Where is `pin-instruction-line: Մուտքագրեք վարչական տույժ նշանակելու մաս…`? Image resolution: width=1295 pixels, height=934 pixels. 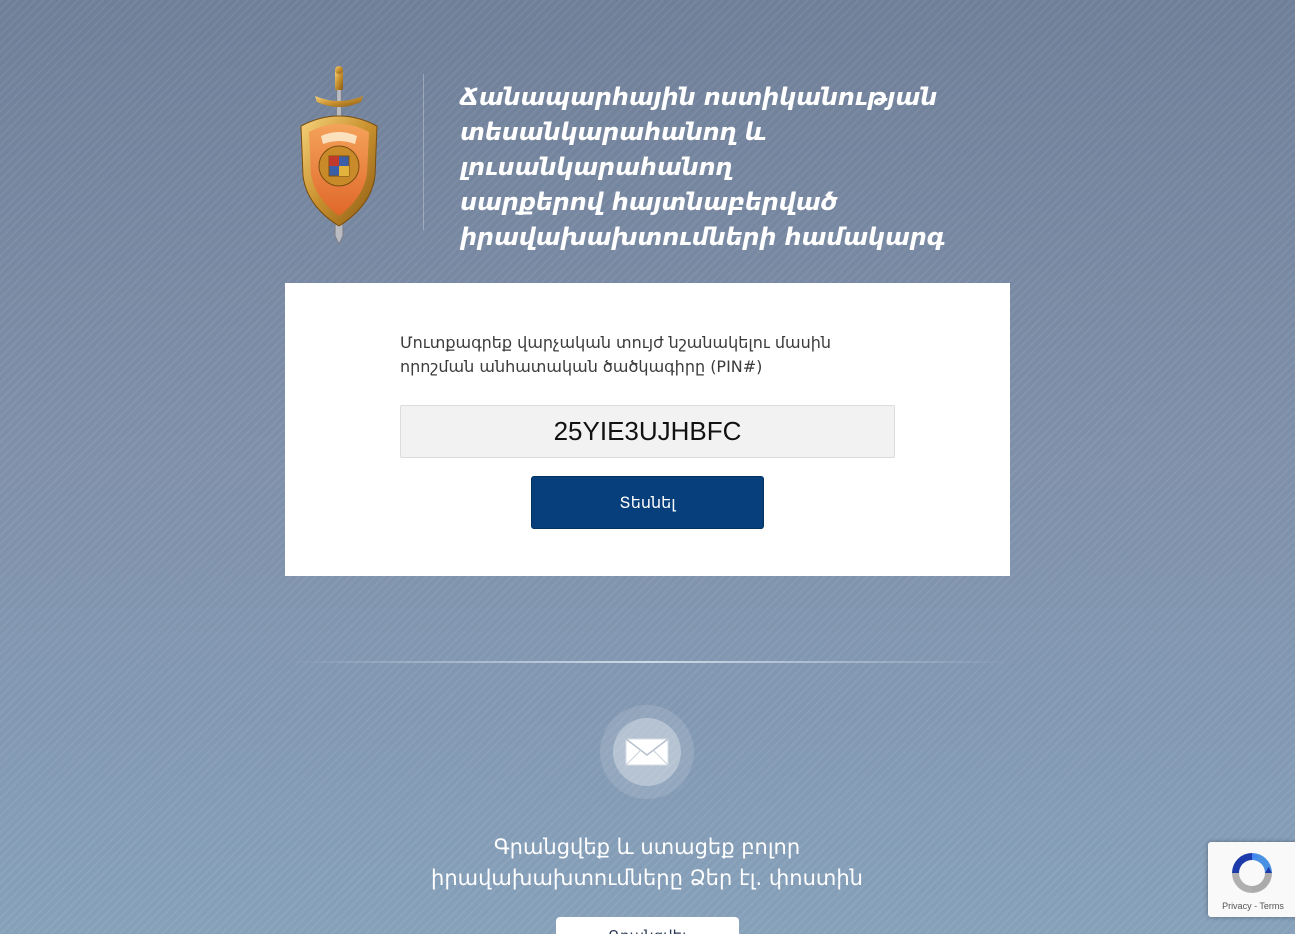
pin-instruction-line: Մուտքագրեք վարչական տույժ նշանակելու մաս… is located at coordinates (616, 342).